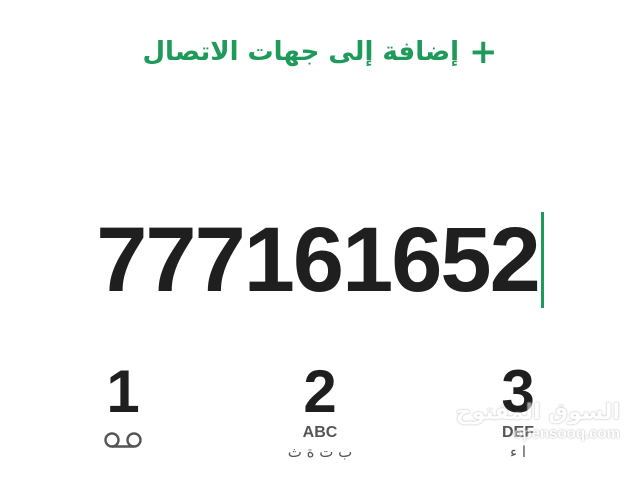 Image resolution: width=640 pixels, height=480 pixels. I want to click on add-to-contacts-label: إضافة إلى جهات الاتصال, so click(301, 52).